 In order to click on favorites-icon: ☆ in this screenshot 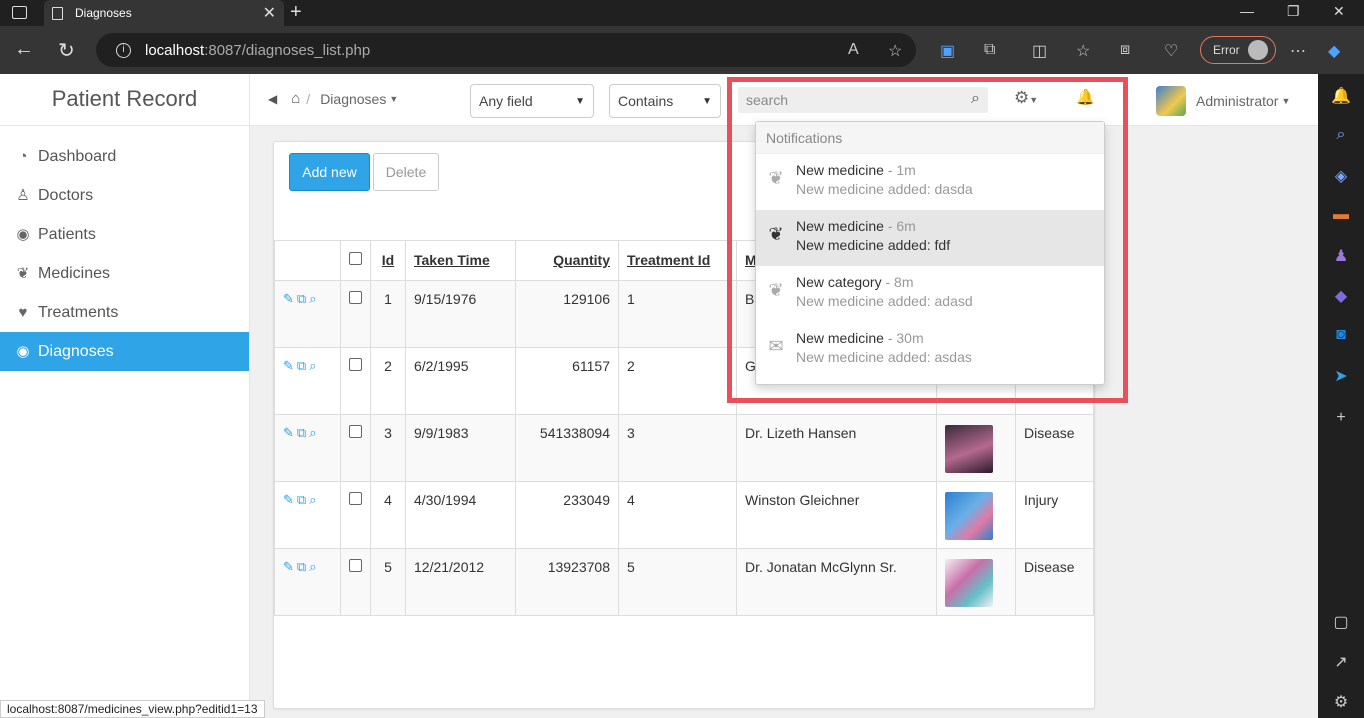, I will do `click(1083, 51)`.